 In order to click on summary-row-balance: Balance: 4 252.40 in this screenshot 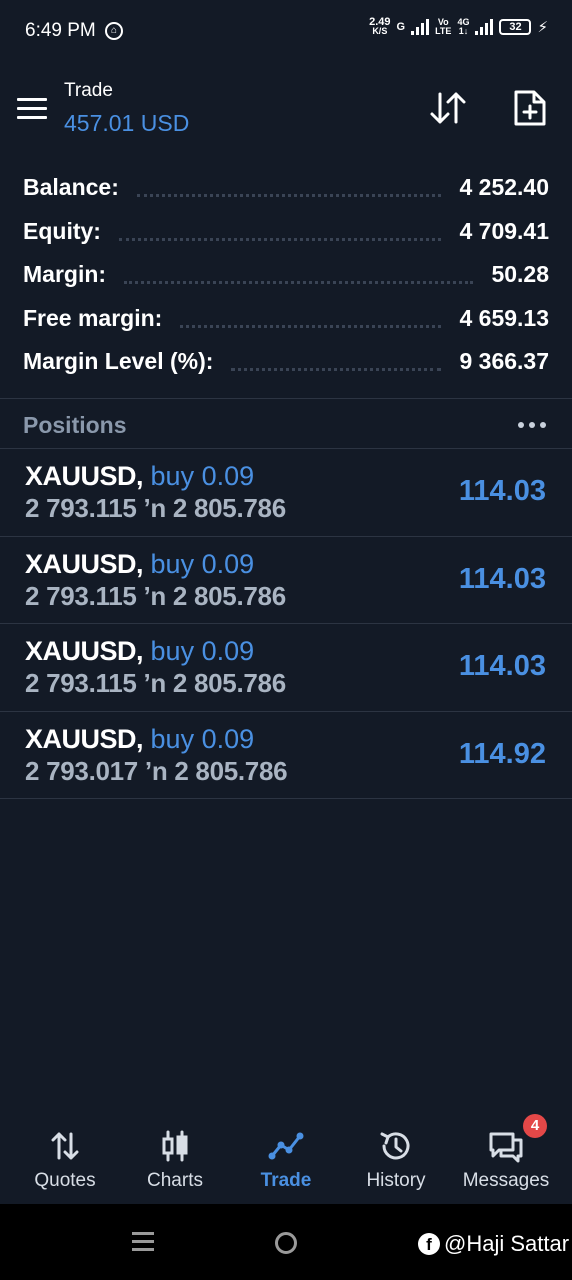, I will do `click(286, 188)`.